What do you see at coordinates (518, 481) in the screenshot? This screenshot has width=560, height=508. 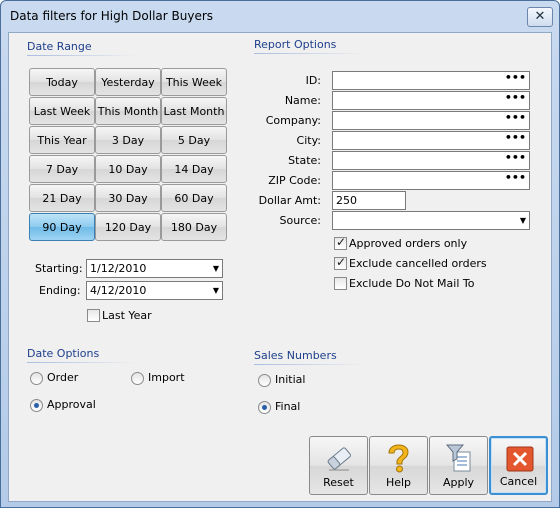 I see `cancel-label: Cancel` at bounding box center [518, 481].